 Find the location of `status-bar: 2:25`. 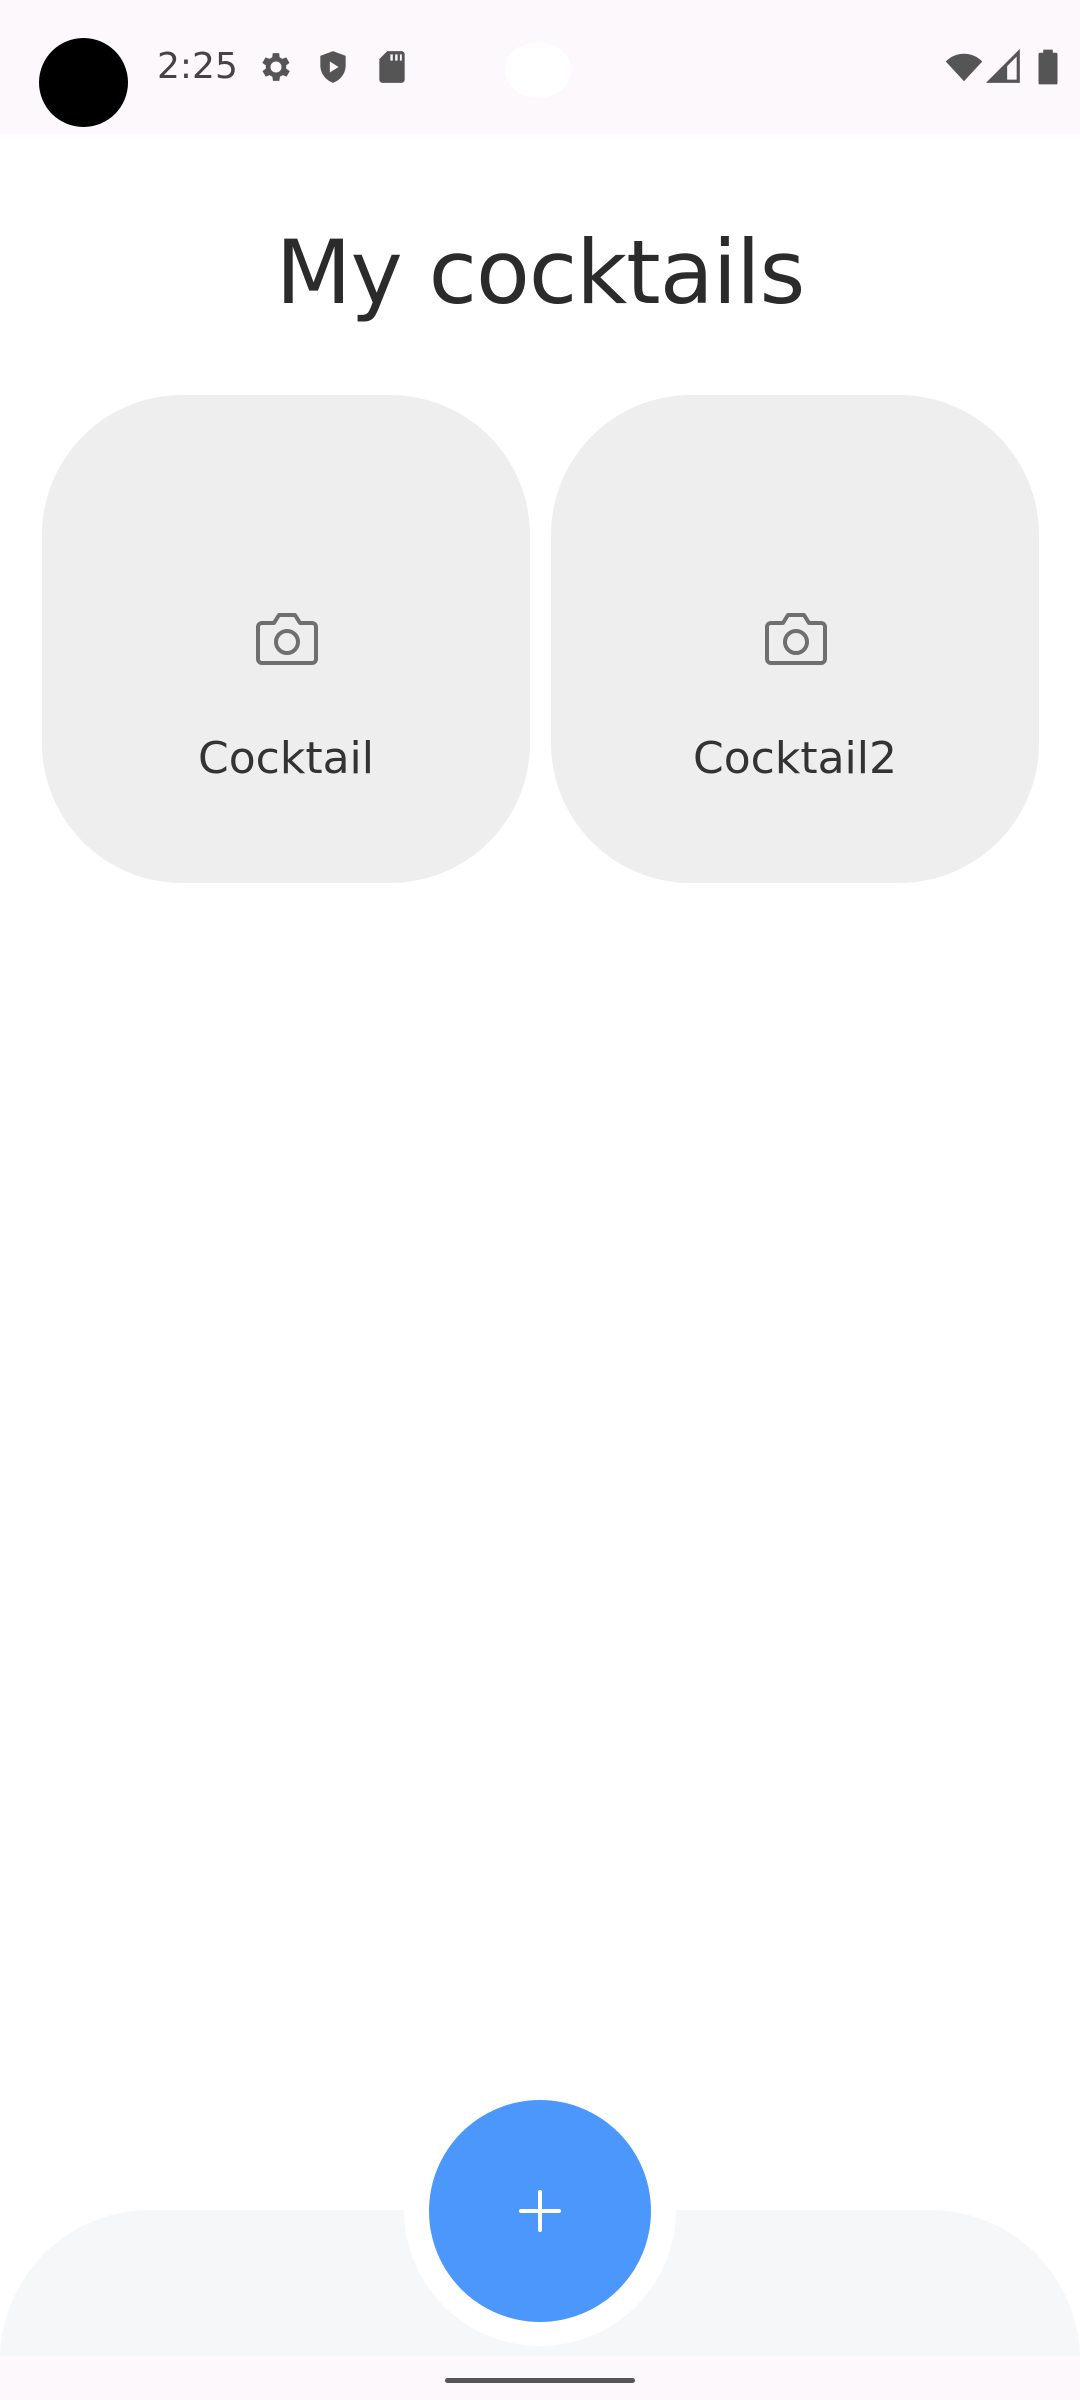

status-bar: 2:25 is located at coordinates (540, 67).